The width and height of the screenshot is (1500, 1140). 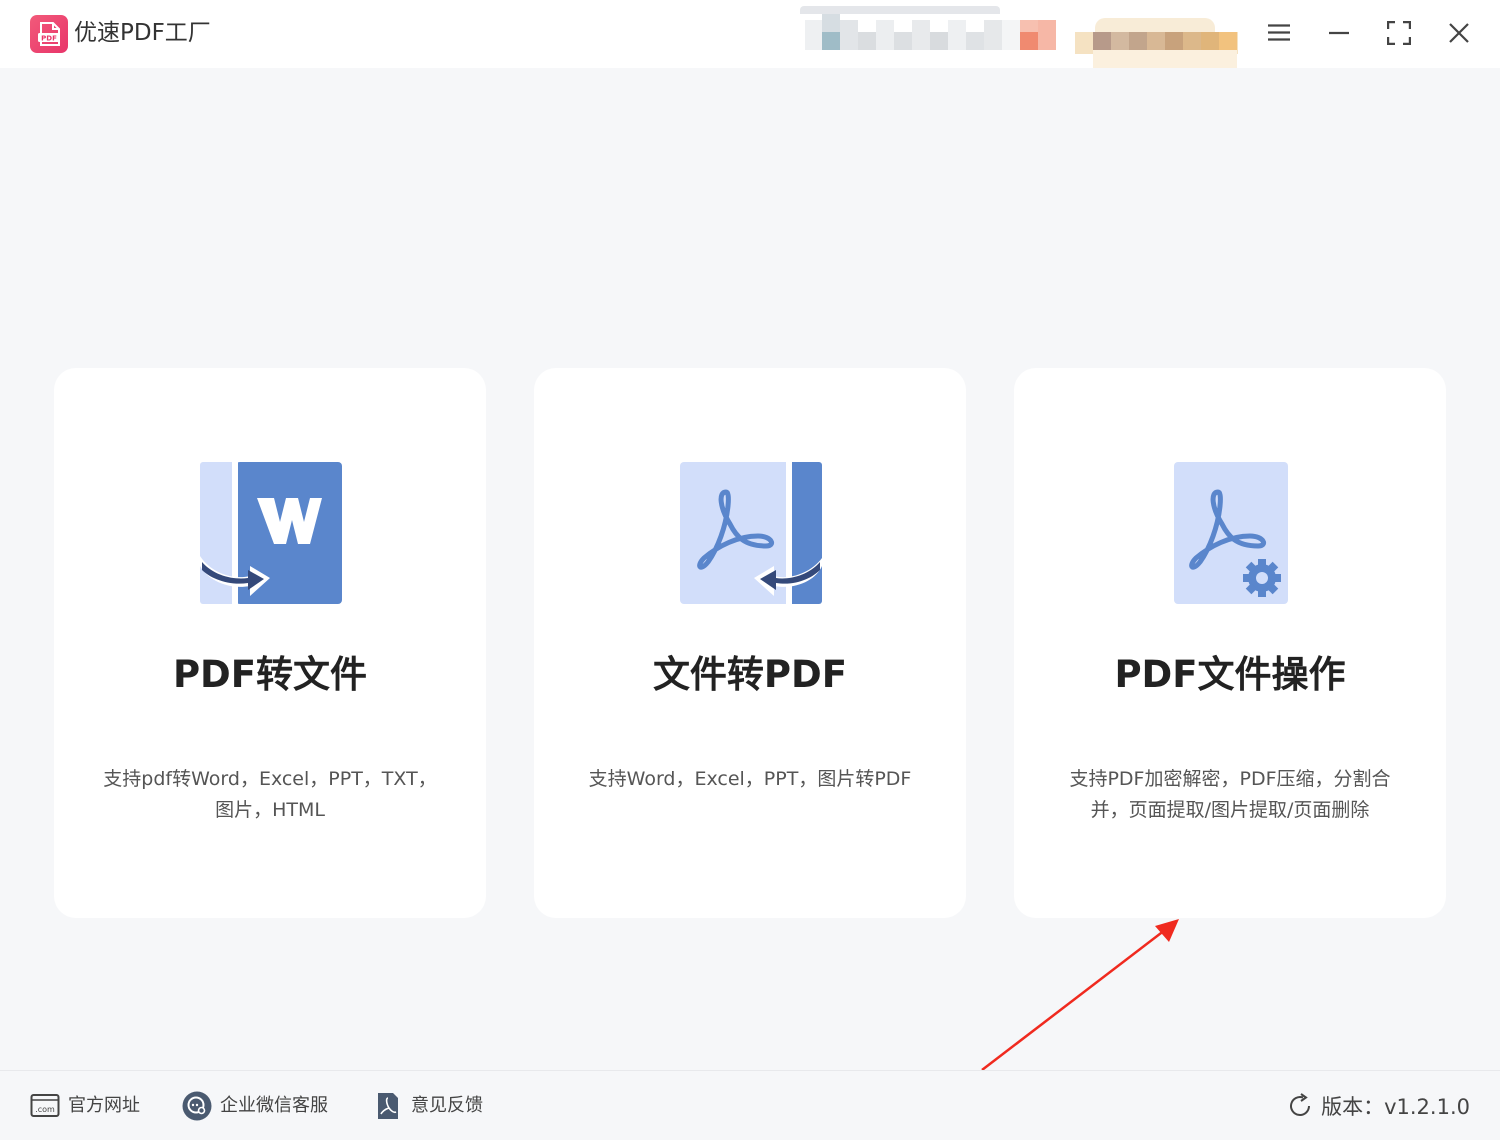 I want to click on website-icon: .com, so click(x=45, y=1106).